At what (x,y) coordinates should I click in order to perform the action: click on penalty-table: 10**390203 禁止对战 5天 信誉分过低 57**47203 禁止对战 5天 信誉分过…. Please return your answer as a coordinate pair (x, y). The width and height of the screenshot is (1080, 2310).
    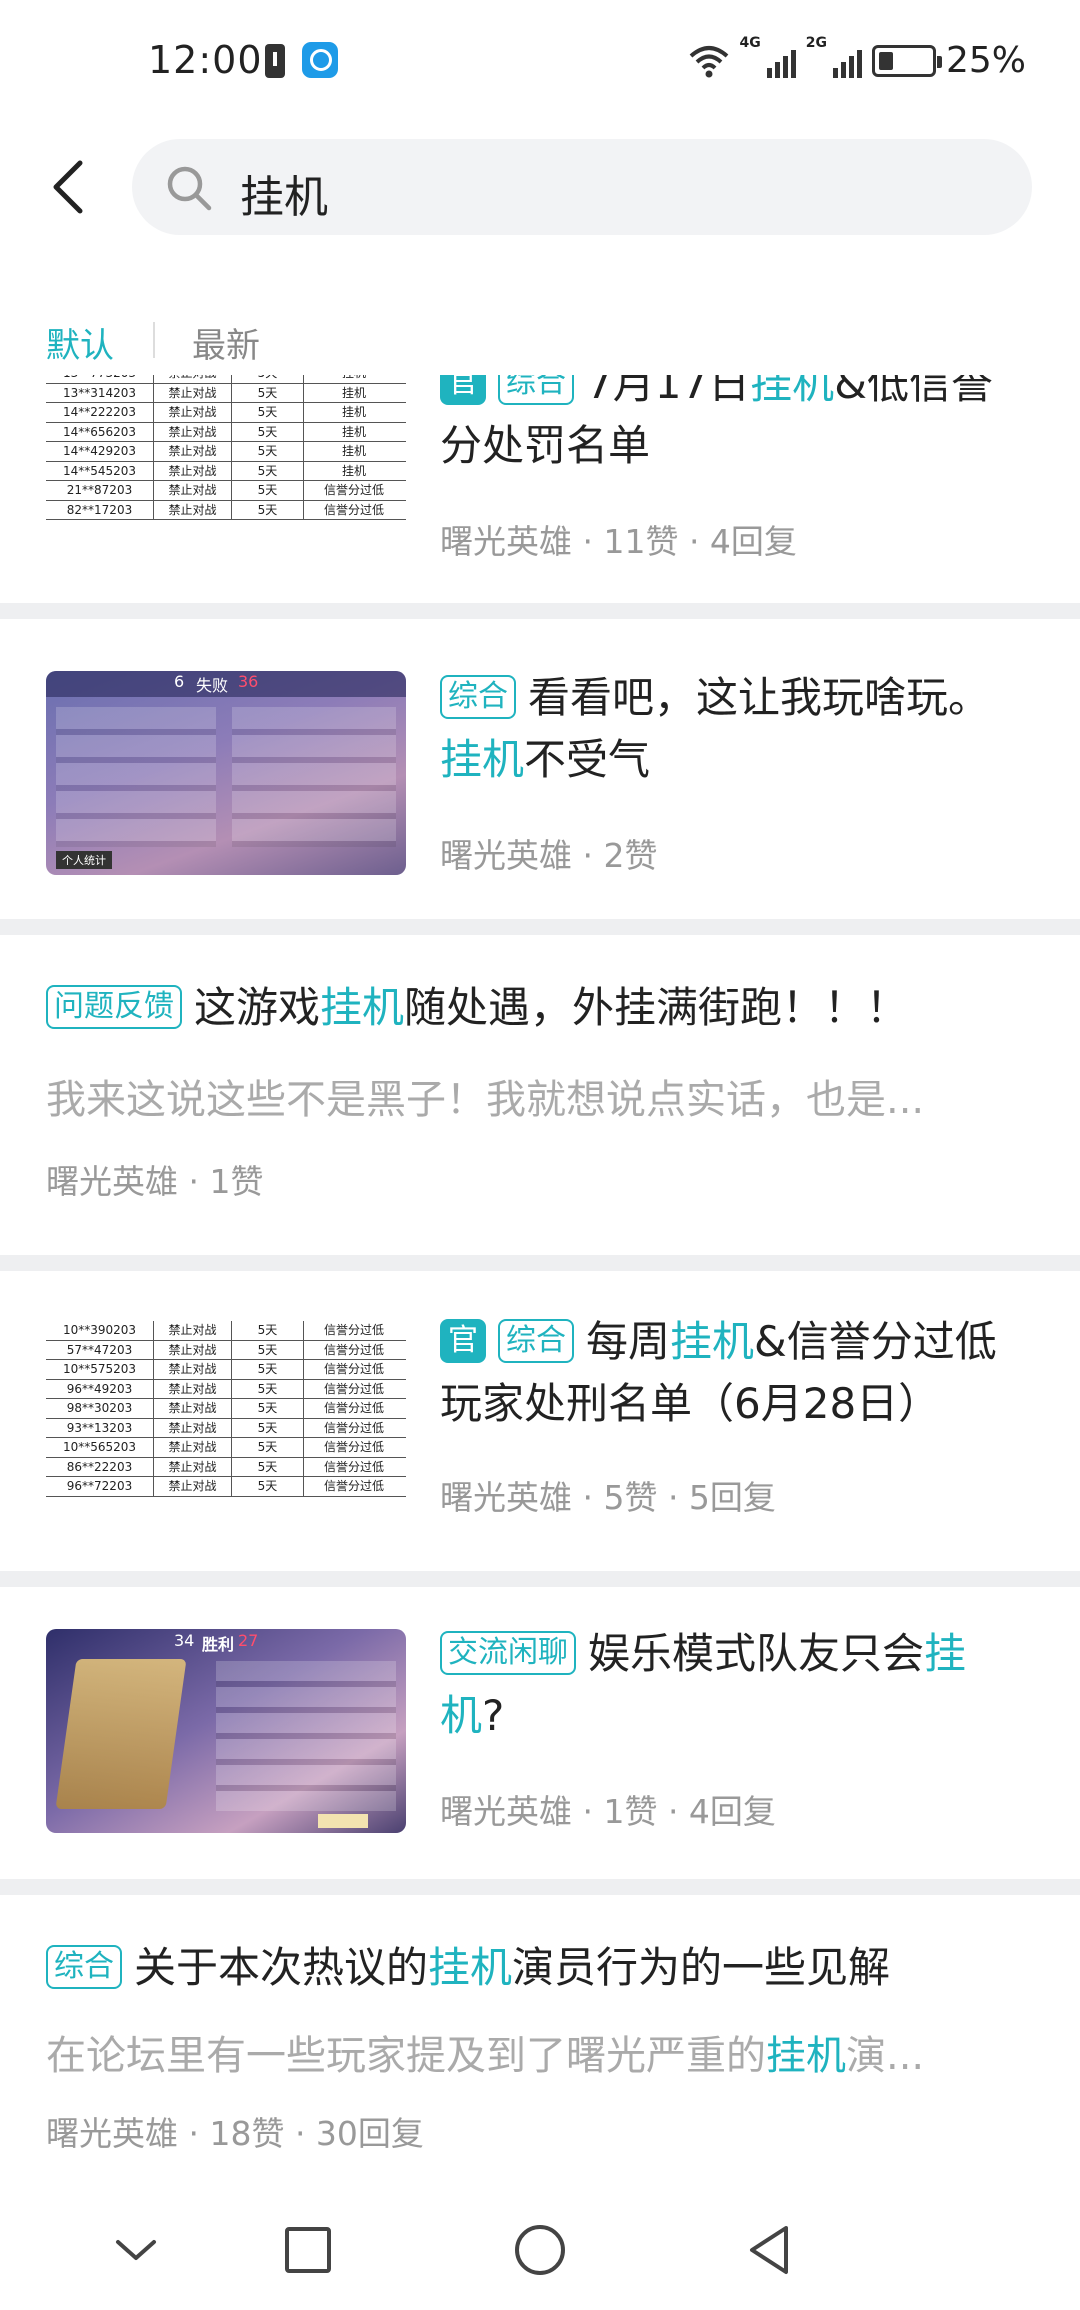
    Looking at the image, I should click on (226, 1409).